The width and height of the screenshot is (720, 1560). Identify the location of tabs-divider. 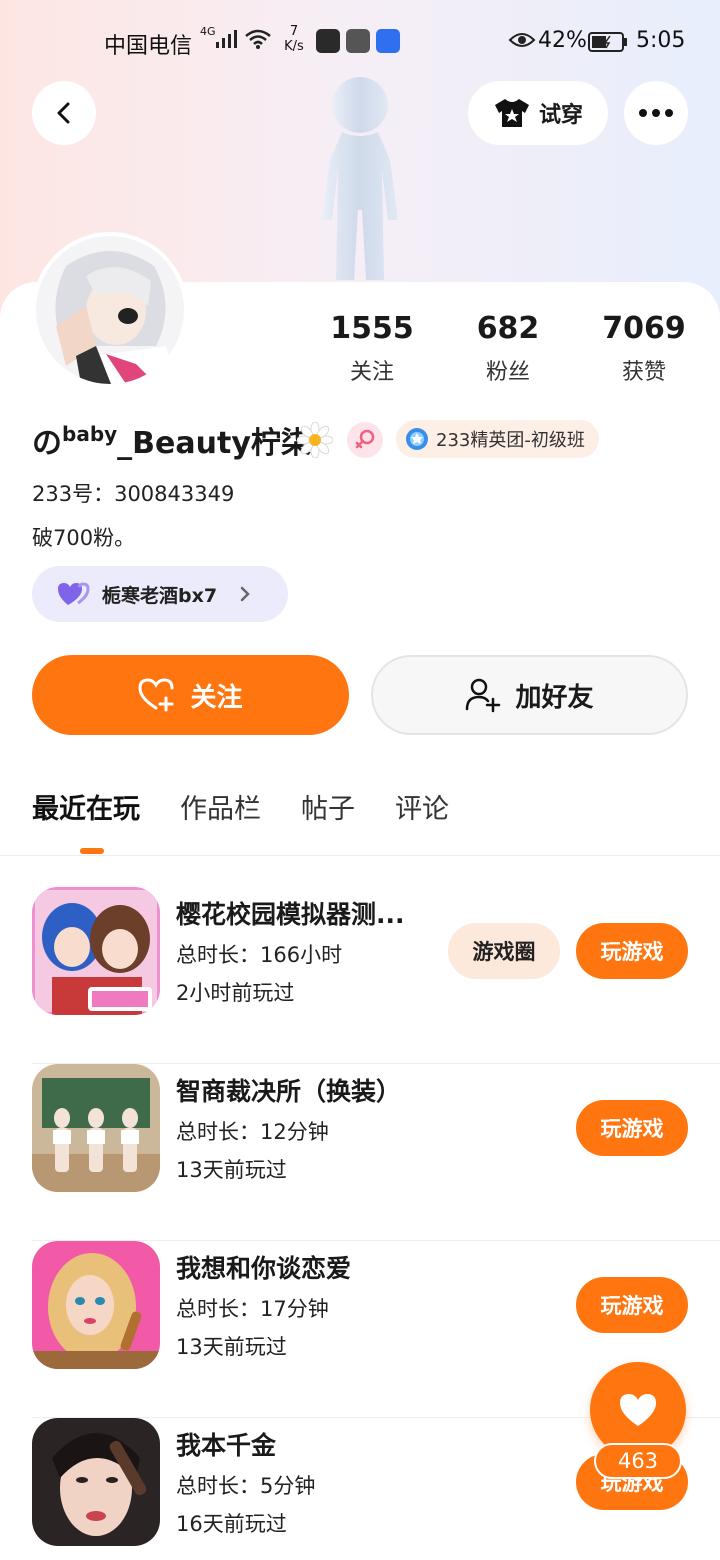
(360, 855).